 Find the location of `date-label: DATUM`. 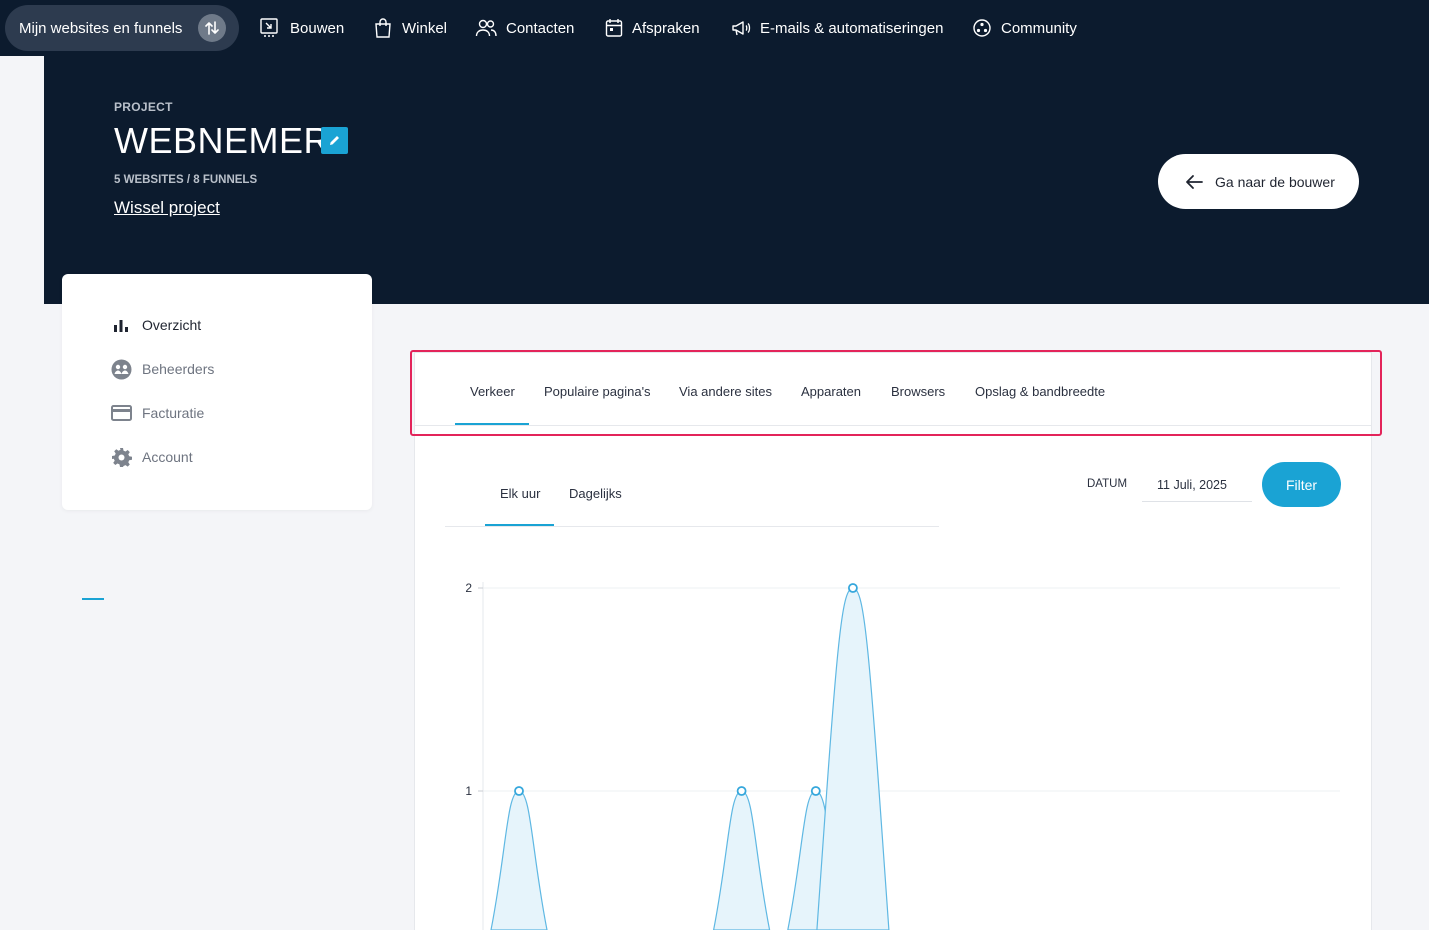

date-label: DATUM is located at coordinates (1107, 484).